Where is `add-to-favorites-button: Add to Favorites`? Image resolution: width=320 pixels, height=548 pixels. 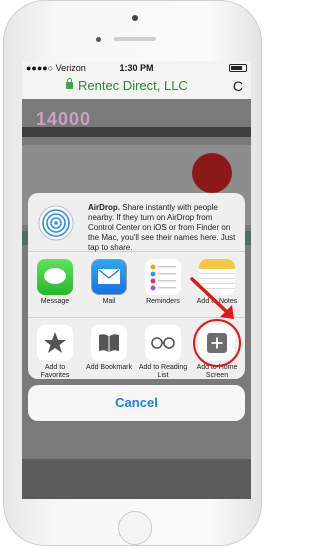
add-to-favorites-button: Add to Favorites is located at coordinates (55, 352).